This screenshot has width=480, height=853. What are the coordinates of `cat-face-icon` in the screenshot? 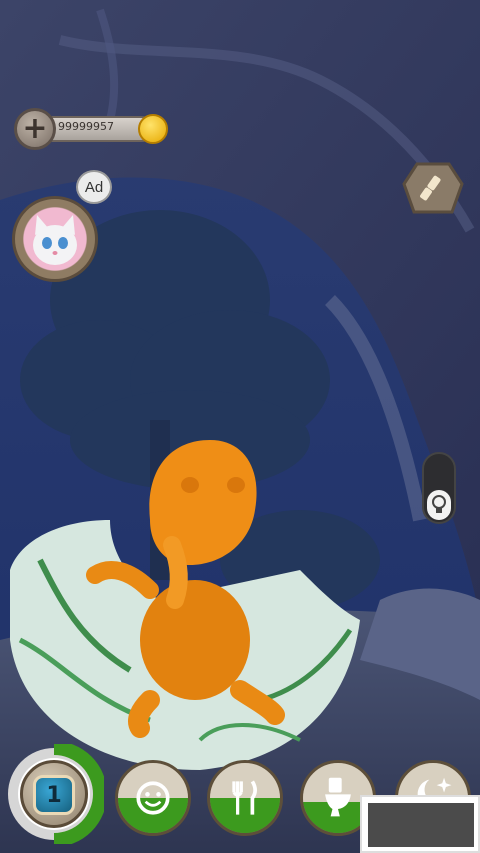 It's located at (55, 240).